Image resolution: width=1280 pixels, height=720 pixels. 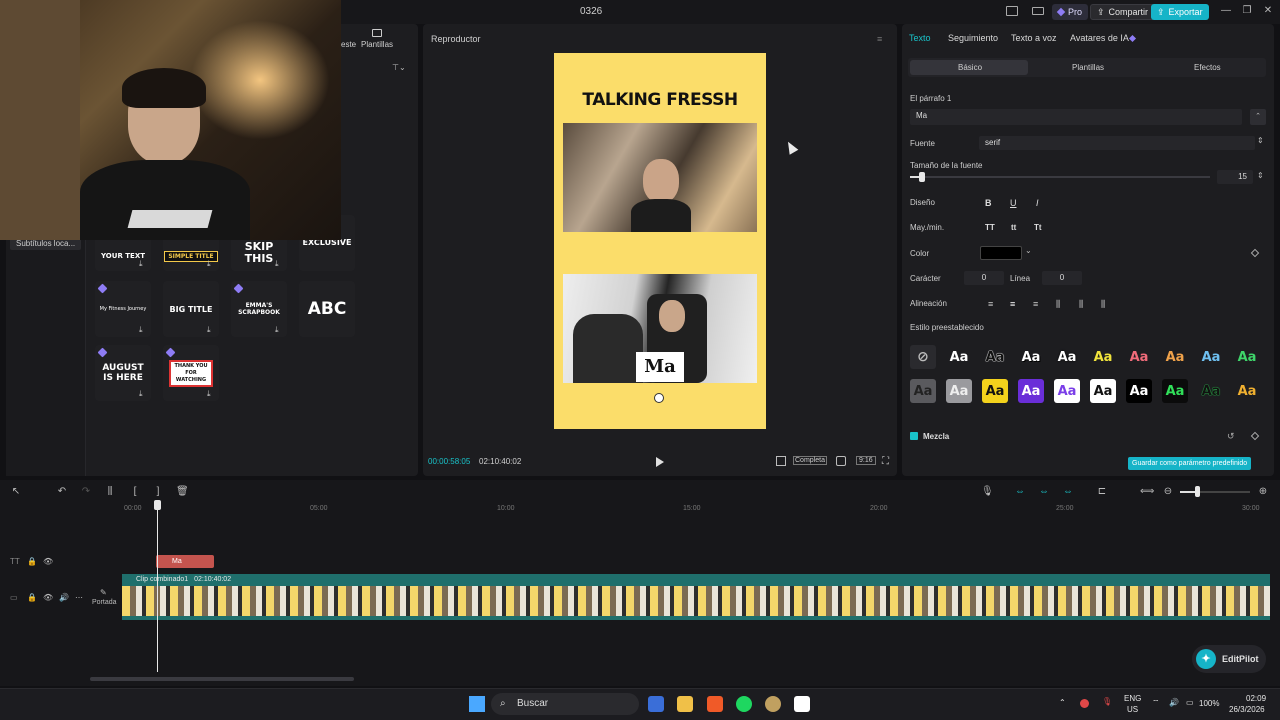 What do you see at coordinates (866, 460) in the screenshot?
I see `ratio-button: 9:16` at bounding box center [866, 460].